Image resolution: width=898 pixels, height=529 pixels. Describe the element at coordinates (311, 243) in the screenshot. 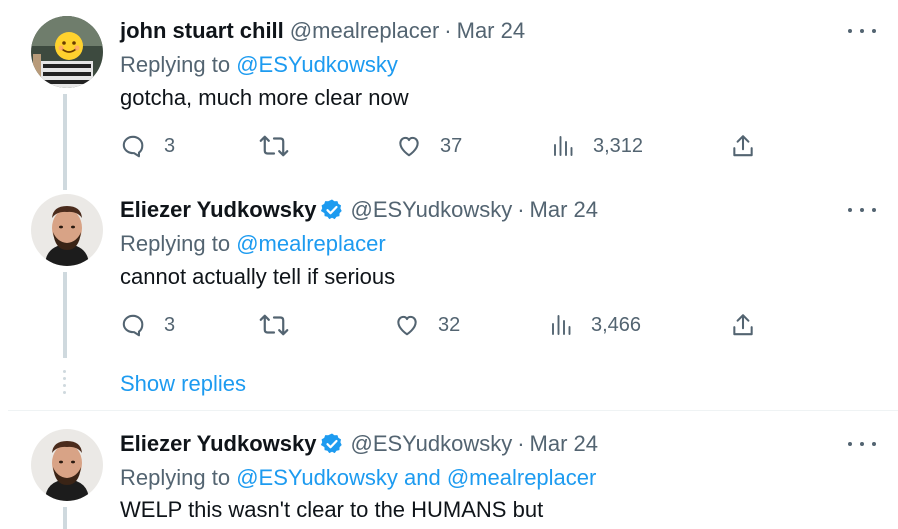

I see `replying-to-link: @mealreplacer` at that location.